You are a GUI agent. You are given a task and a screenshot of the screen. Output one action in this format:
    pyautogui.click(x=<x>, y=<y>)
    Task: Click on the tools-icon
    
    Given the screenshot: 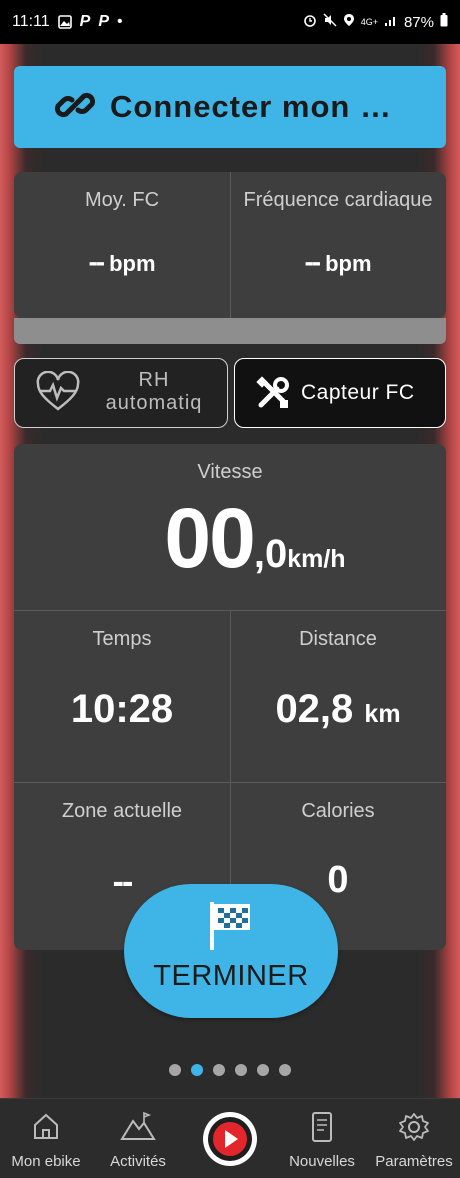 What is the action you would take?
    pyautogui.click(x=273, y=395)
    